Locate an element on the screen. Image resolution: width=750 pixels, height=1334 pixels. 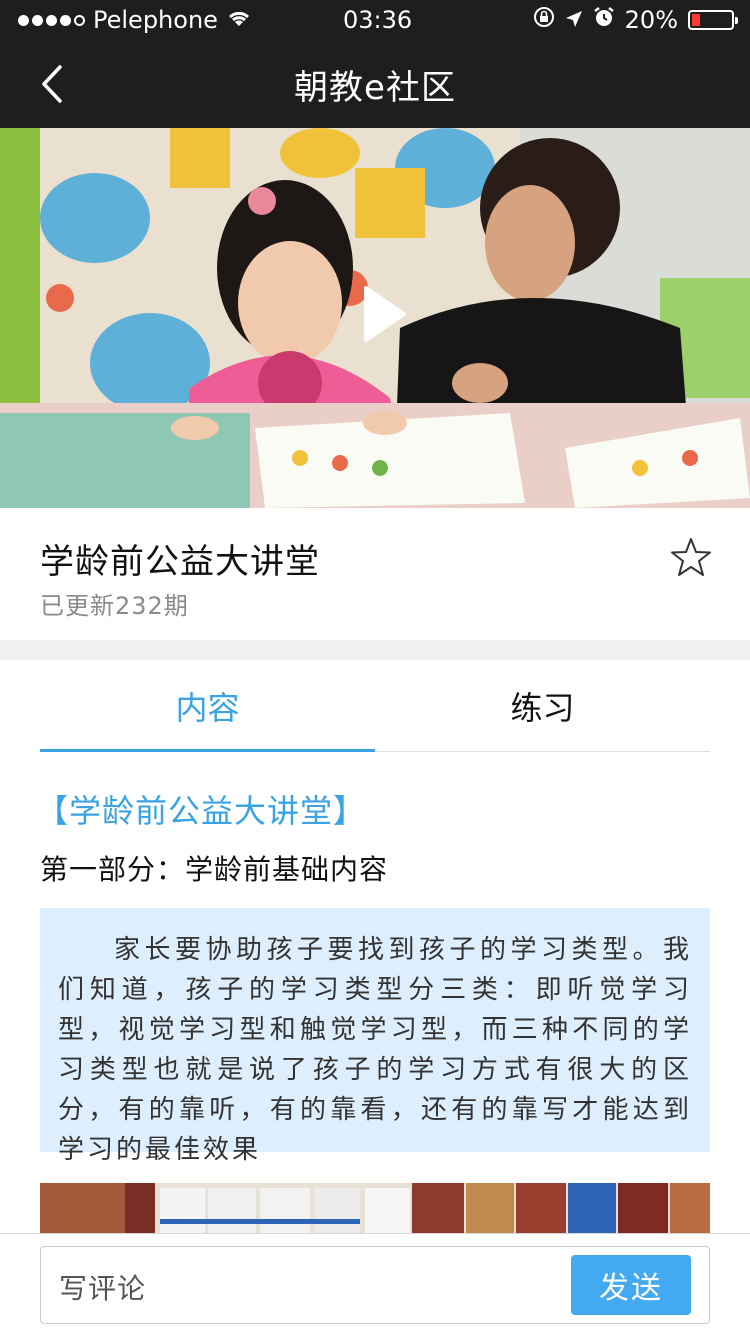
status-right: 20% is located at coordinates (635, 20).